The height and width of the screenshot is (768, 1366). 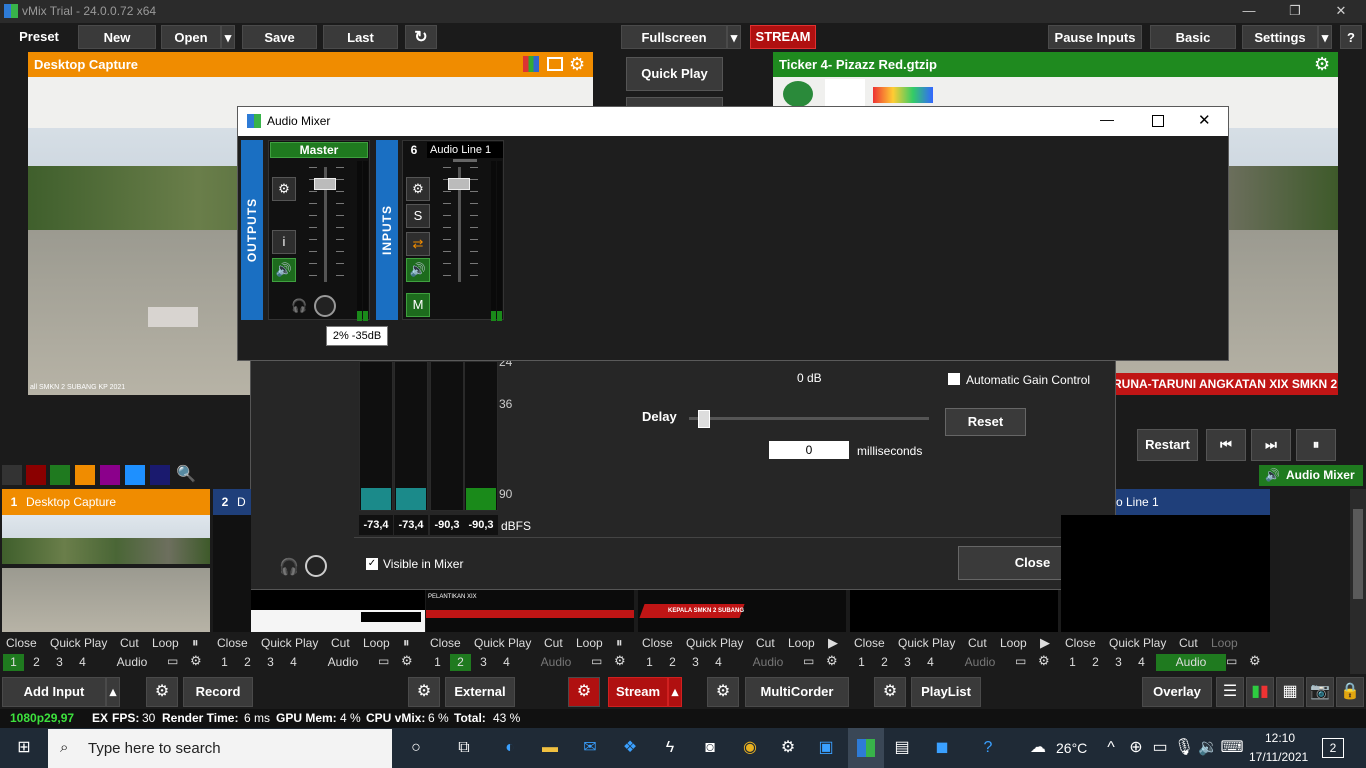 What do you see at coordinates (1232, 748) in the screenshot?
I see `keyboard-language-icon: ⌨` at bounding box center [1232, 748].